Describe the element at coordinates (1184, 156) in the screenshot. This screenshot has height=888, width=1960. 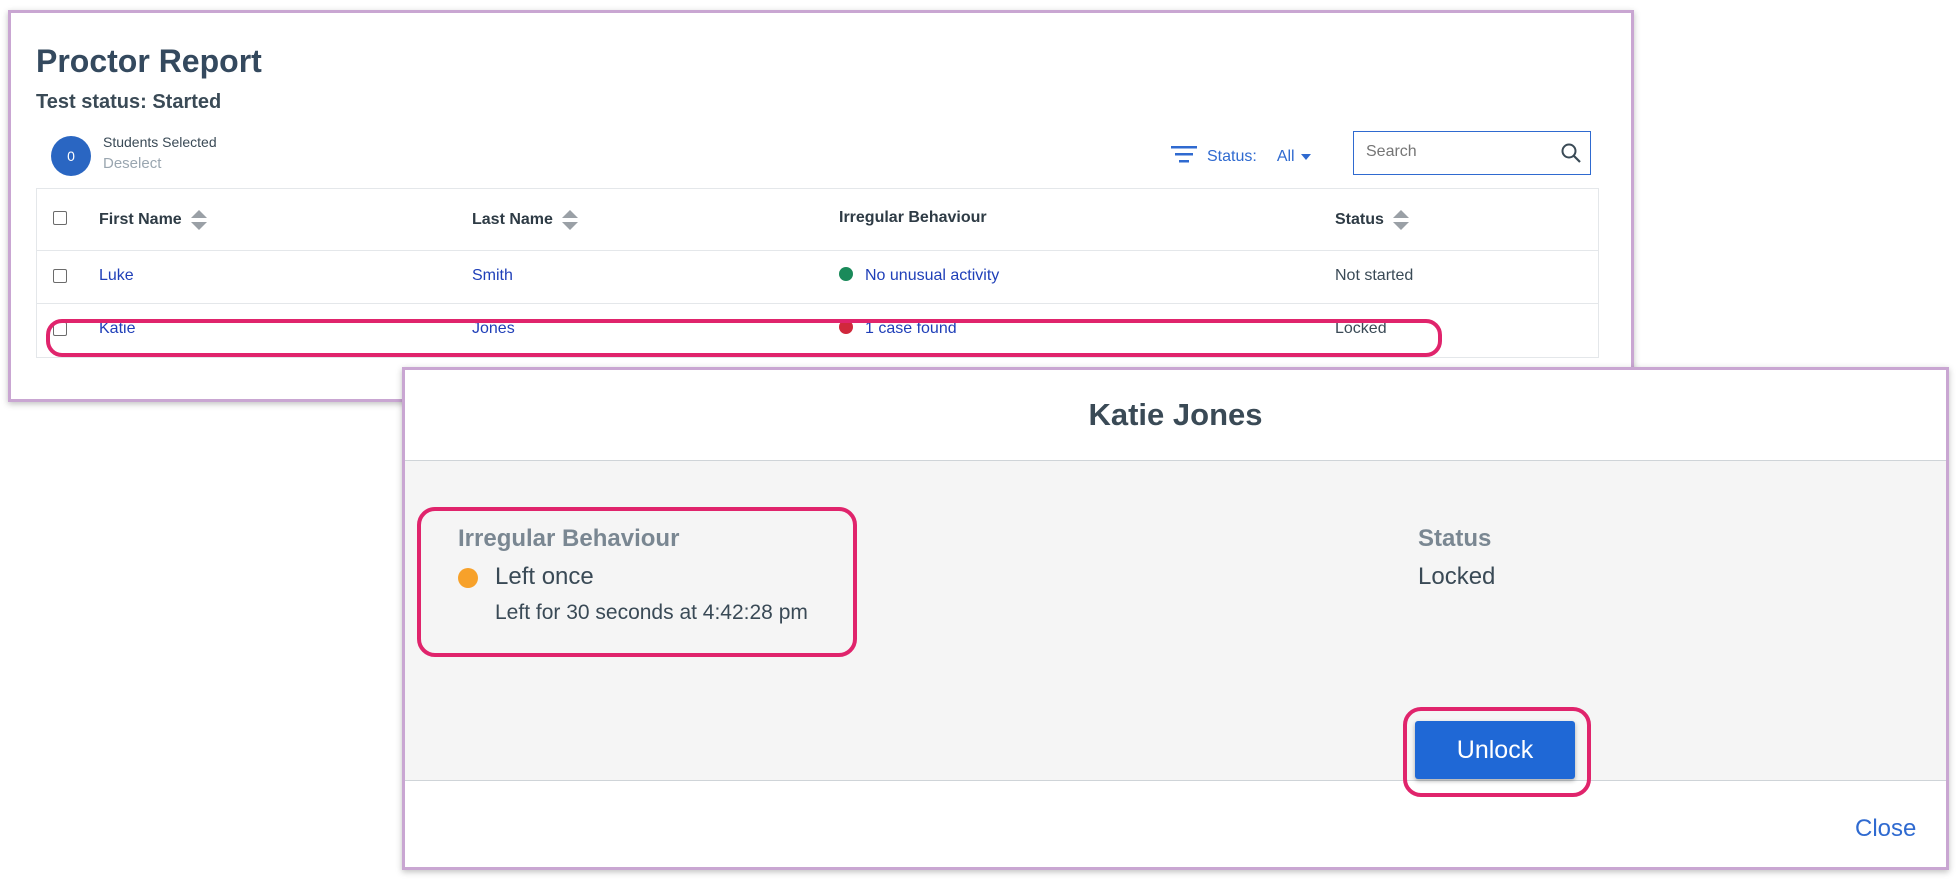
I see `filter-icon` at that location.